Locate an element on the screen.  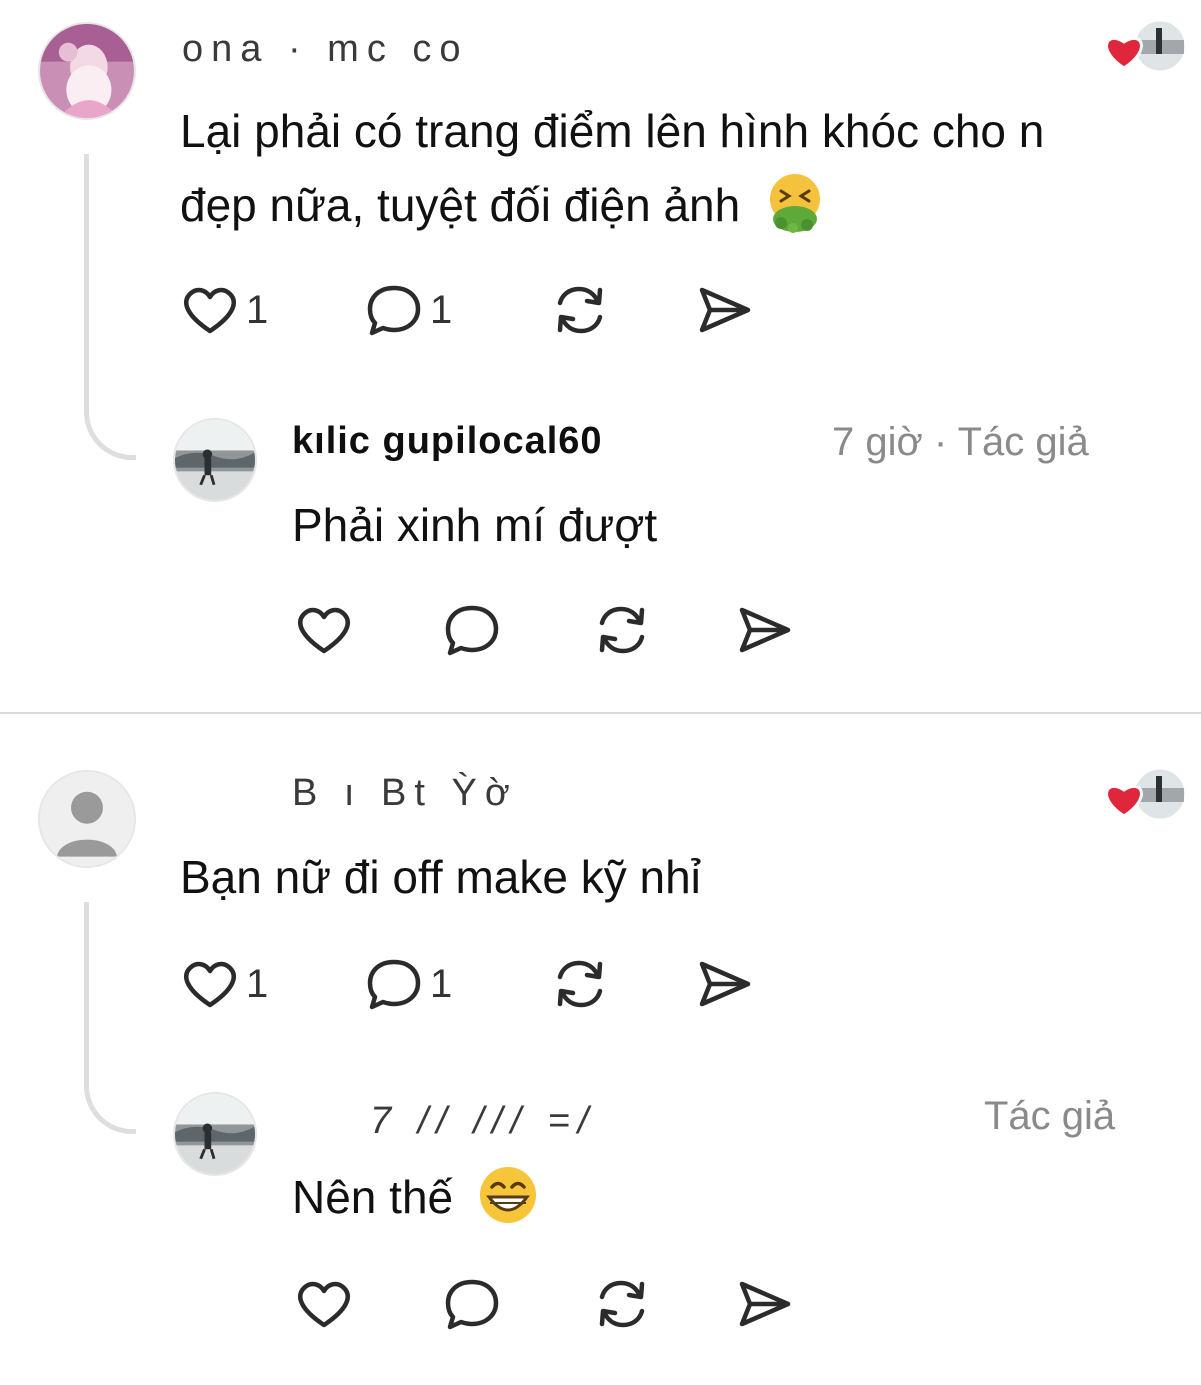
nauseated-face-icon is located at coordinates (795, 203).